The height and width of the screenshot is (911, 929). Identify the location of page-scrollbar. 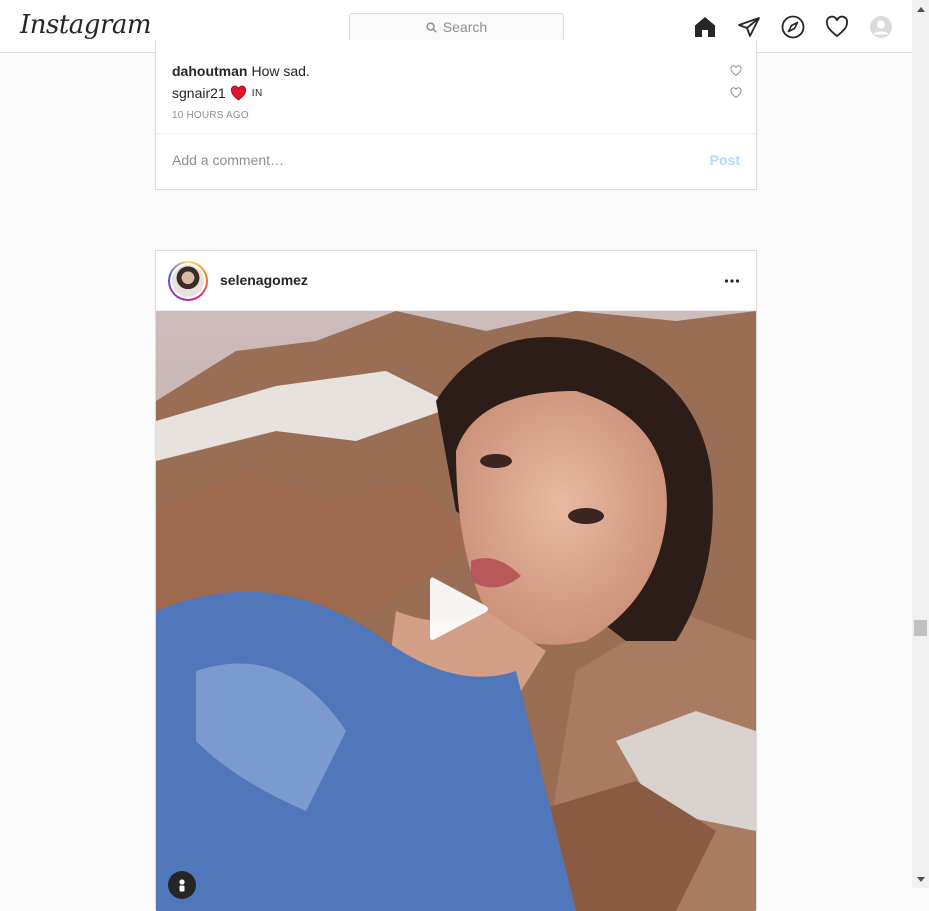
(920, 444).